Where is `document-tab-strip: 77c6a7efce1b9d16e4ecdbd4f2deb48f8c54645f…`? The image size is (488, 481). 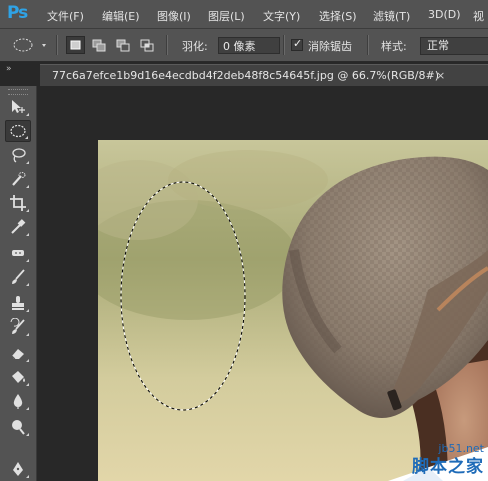
document-tab-strip: 77c6a7efce1b9d16e4ecdbd4f2deb48f8c54645f… is located at coordinates (262, 74).